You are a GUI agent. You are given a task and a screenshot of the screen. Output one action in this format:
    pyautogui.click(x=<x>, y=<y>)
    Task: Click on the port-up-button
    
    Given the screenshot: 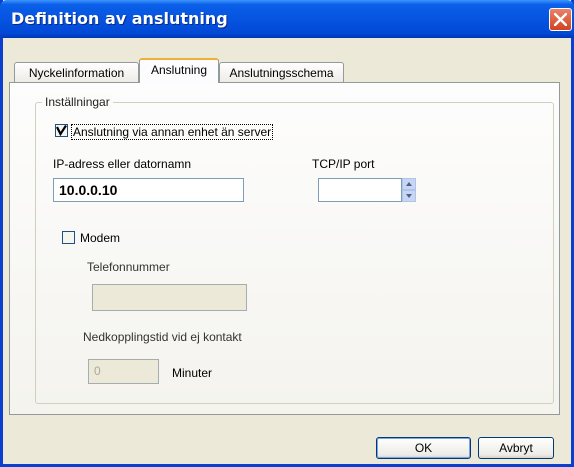 What is the action you would take?
    pyautogui.click(x=409, y=184)
    